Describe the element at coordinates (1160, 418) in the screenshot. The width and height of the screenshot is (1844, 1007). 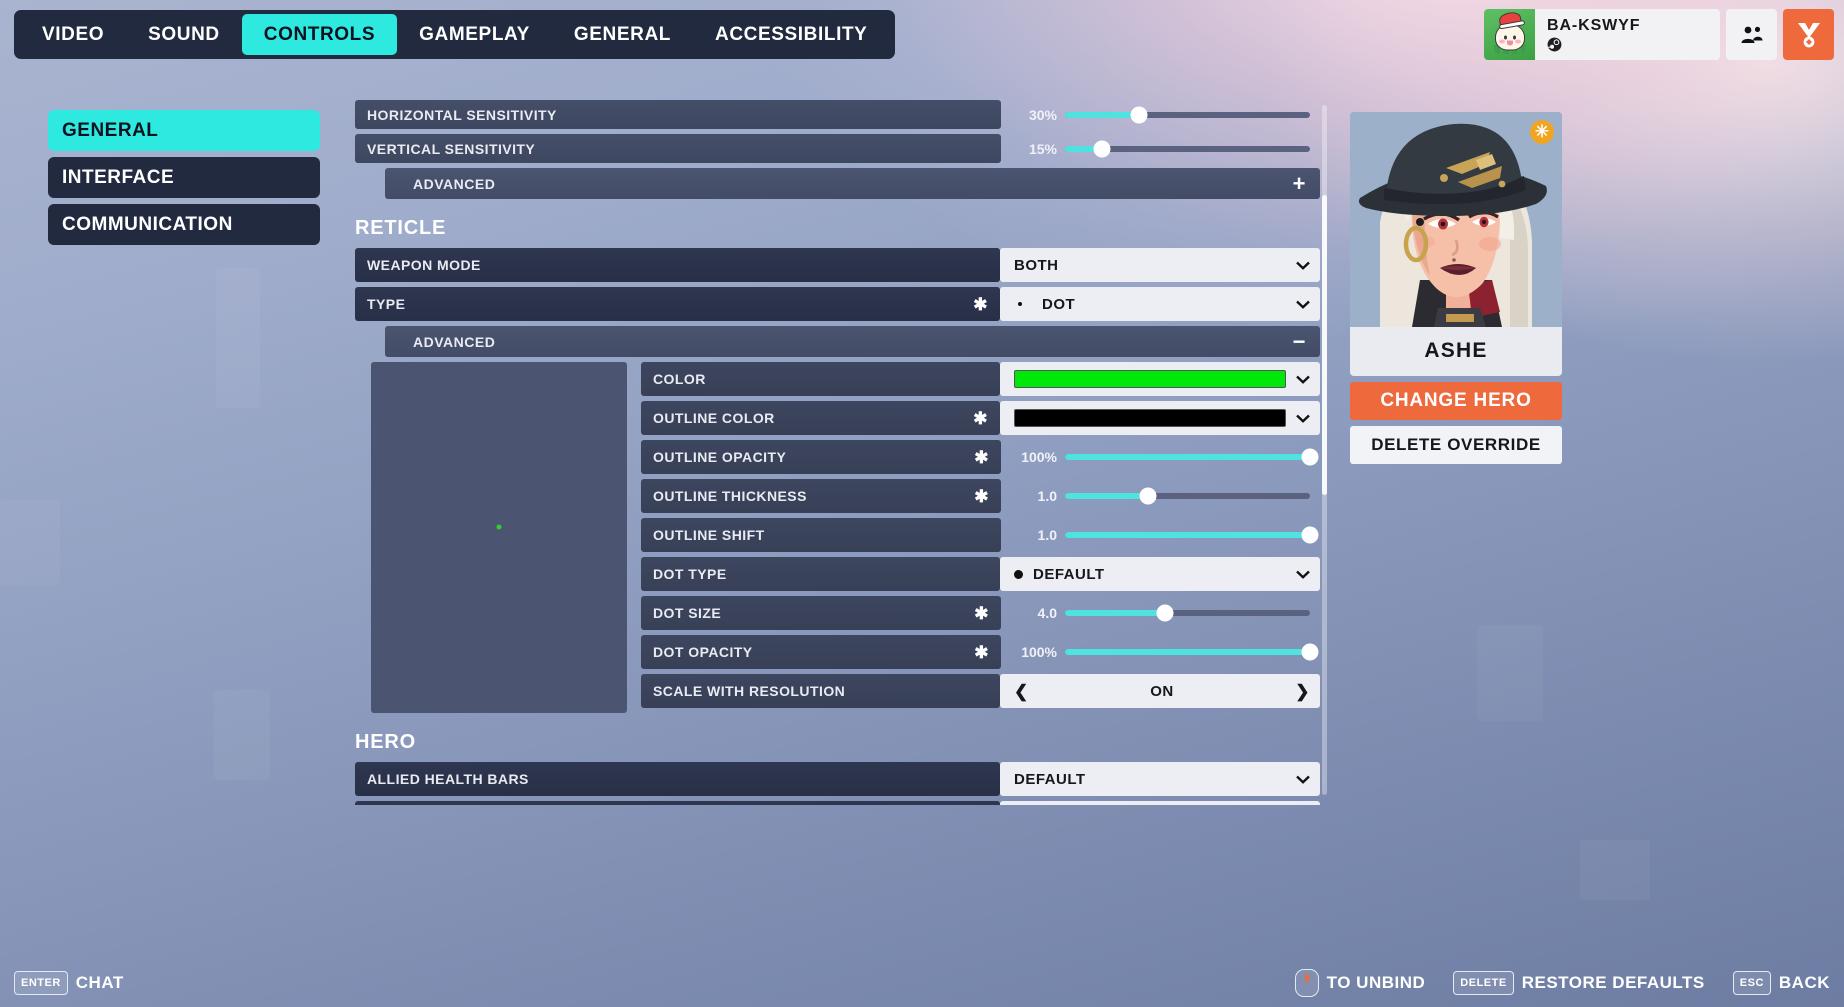
I see `dropdown-outline-color` at that location.